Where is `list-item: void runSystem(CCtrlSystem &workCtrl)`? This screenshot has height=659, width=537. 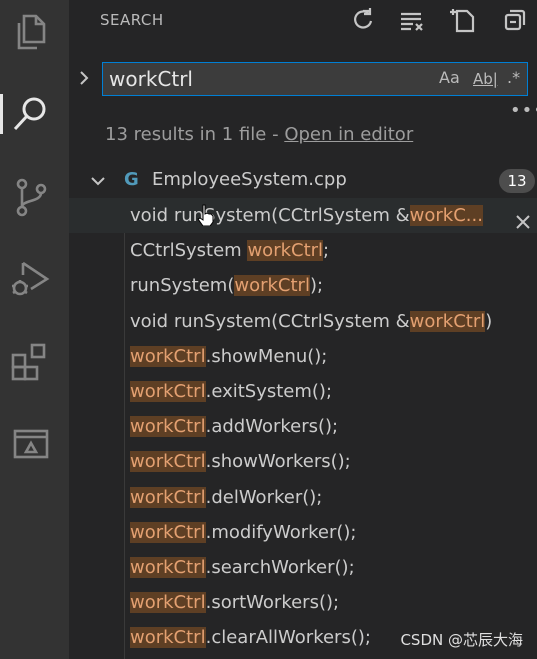 list-item: void runSystem(CCtrlSystem &workCtrl) is located at coordinates (303, 321).